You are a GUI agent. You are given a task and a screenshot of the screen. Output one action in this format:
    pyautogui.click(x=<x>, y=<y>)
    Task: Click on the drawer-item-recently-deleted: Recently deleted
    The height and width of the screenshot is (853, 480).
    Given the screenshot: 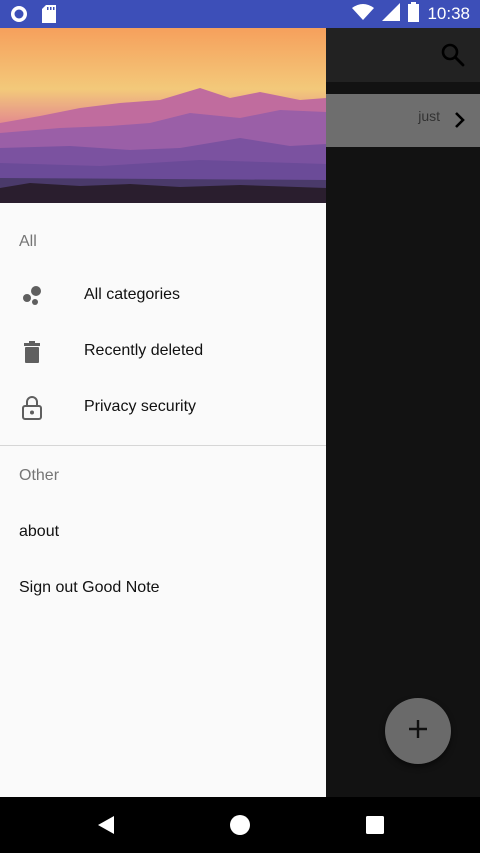 What is the action you would take?
    pyautogui.click(x=163, y=352)
    